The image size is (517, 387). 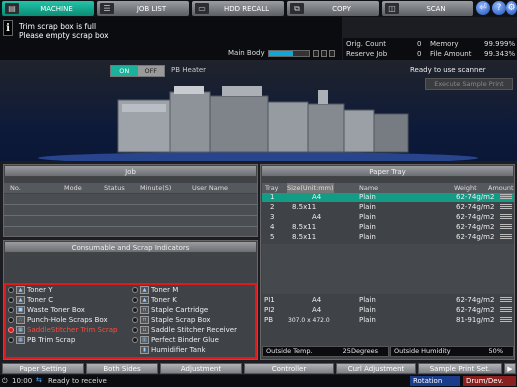 What do you see at coordinates (388, 320) in the screenshot?
I see `tray-row: PB 307.0 x 472.0 Plain 81-91g/m2` at bounding box center [388, 320].